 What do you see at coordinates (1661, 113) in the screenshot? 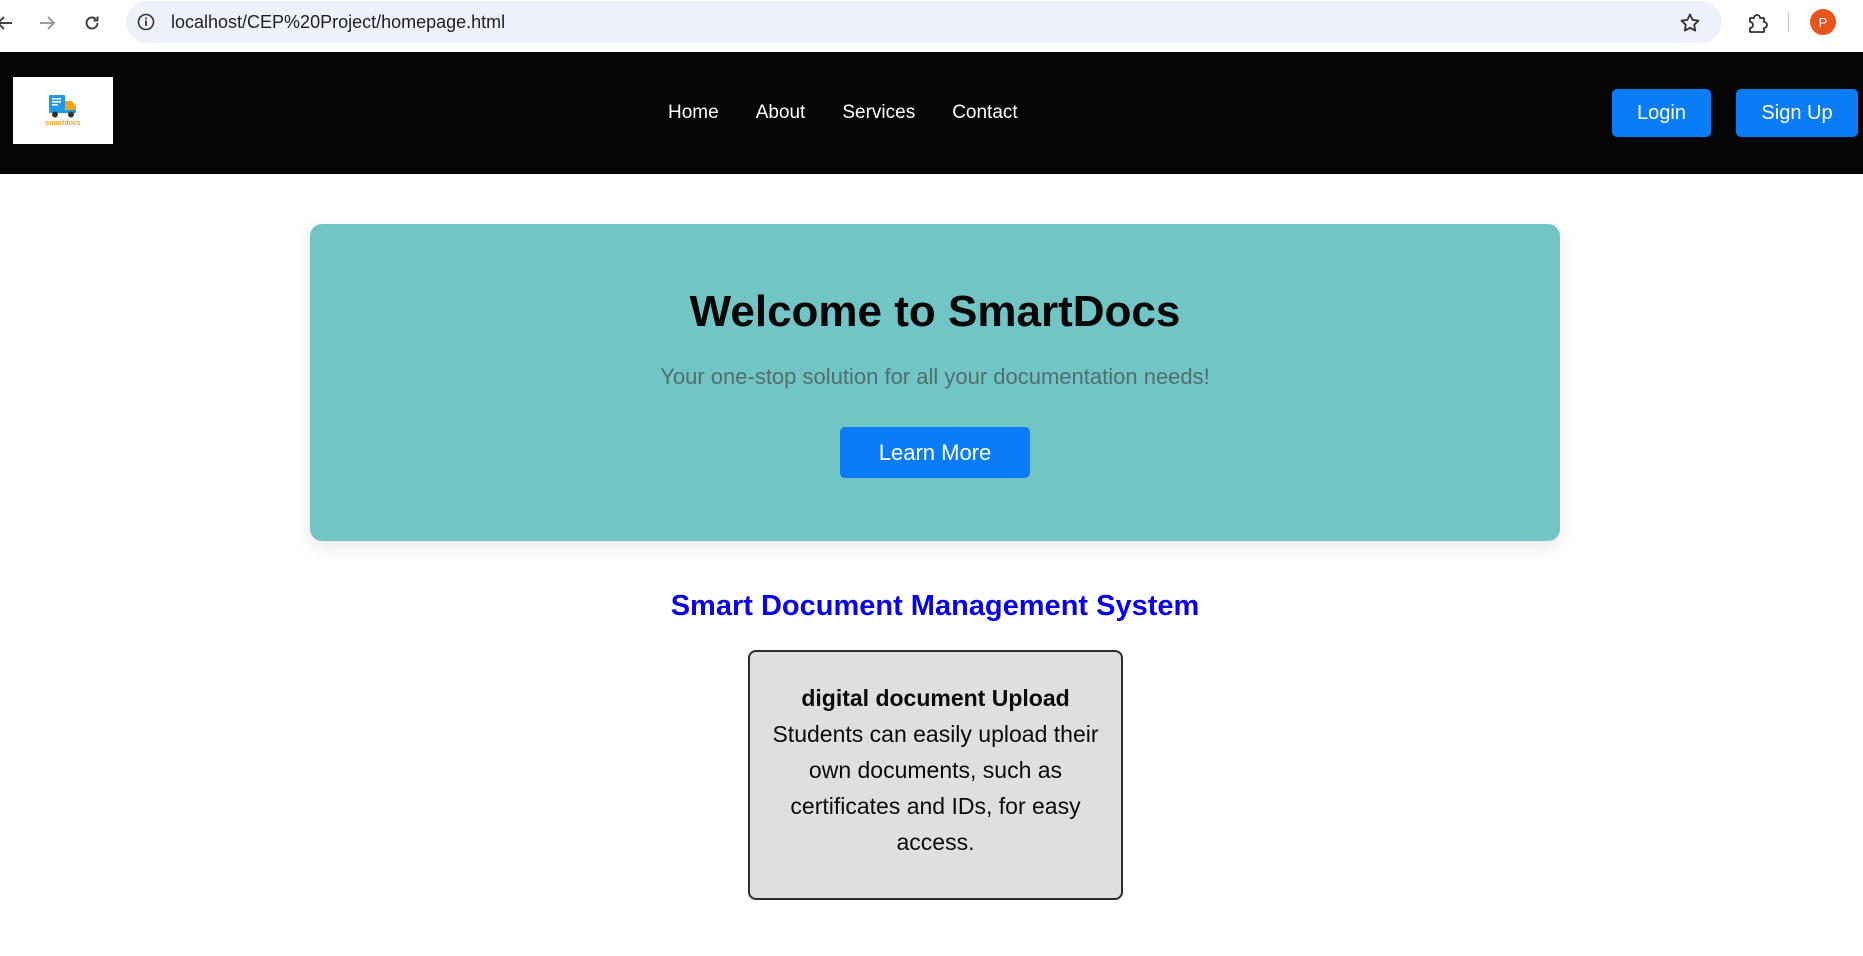
I see `login-button: Login` at bounding box center [1661, 113].